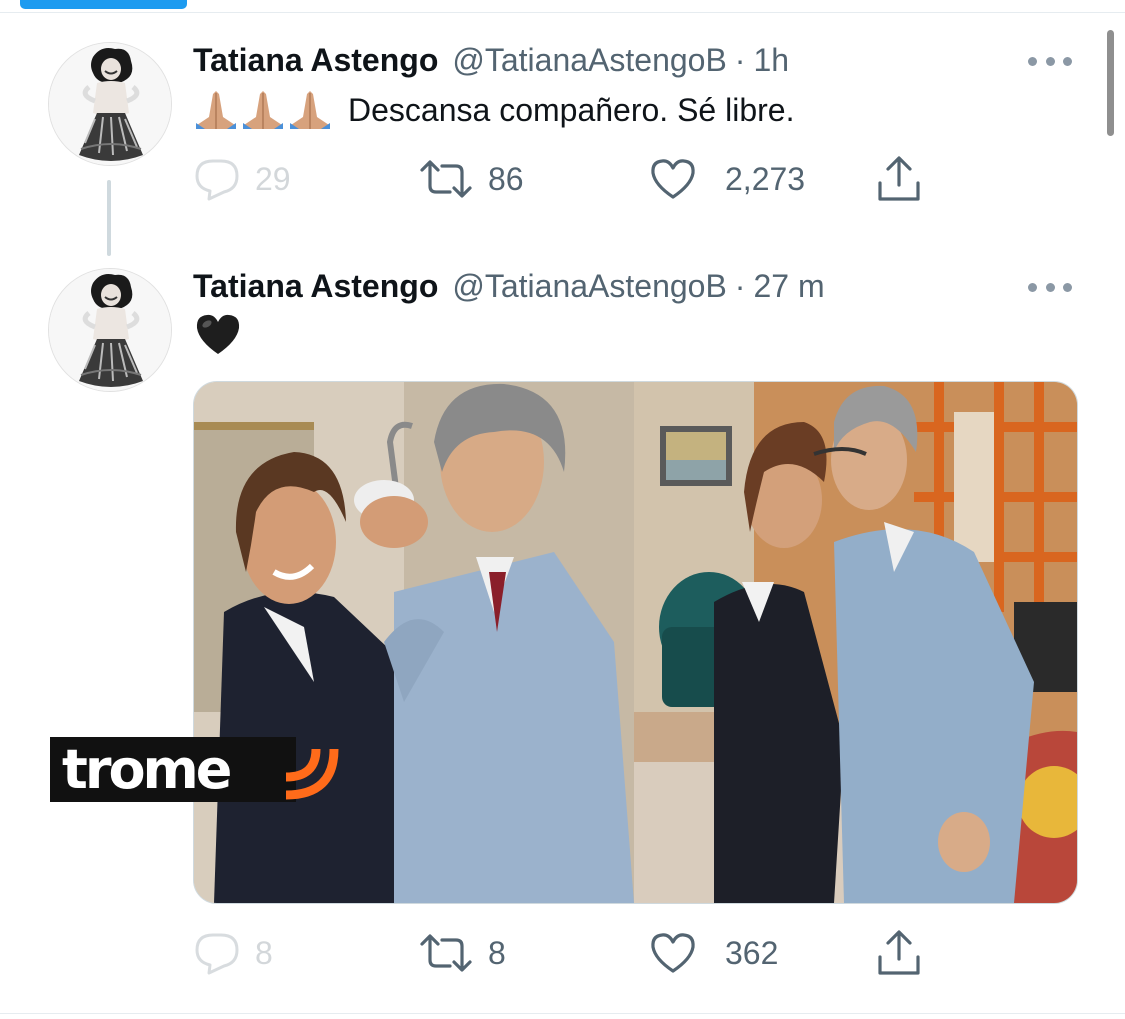  I want to click on tweet-header: Tatiana Astengo @TatianaAstengoB · 1h, so click(491, 60).